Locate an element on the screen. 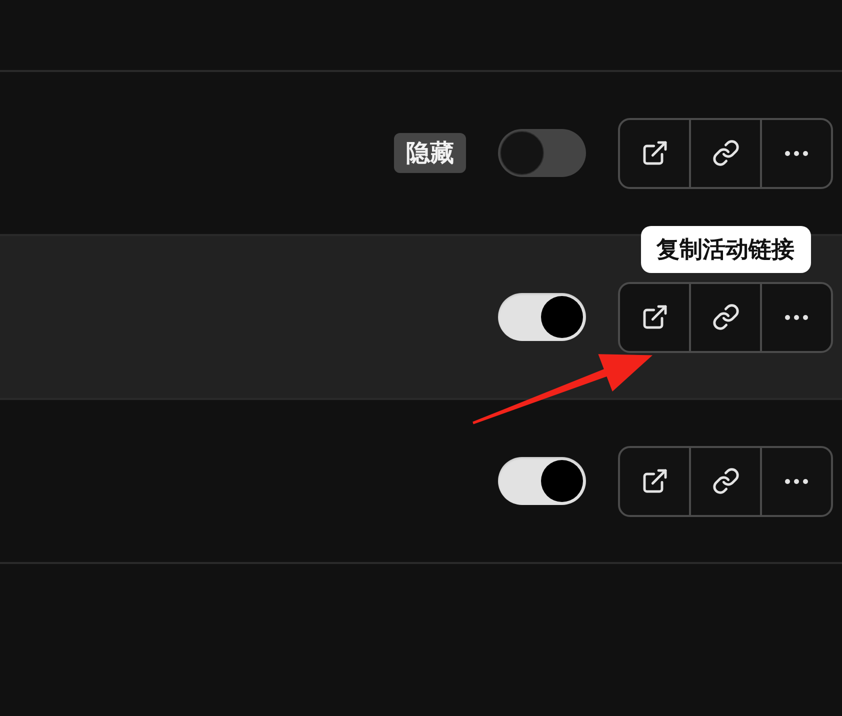 This screenshot has height=716, width=842. tooltip: 复制活动链接 is located at coordinates (725, 249).